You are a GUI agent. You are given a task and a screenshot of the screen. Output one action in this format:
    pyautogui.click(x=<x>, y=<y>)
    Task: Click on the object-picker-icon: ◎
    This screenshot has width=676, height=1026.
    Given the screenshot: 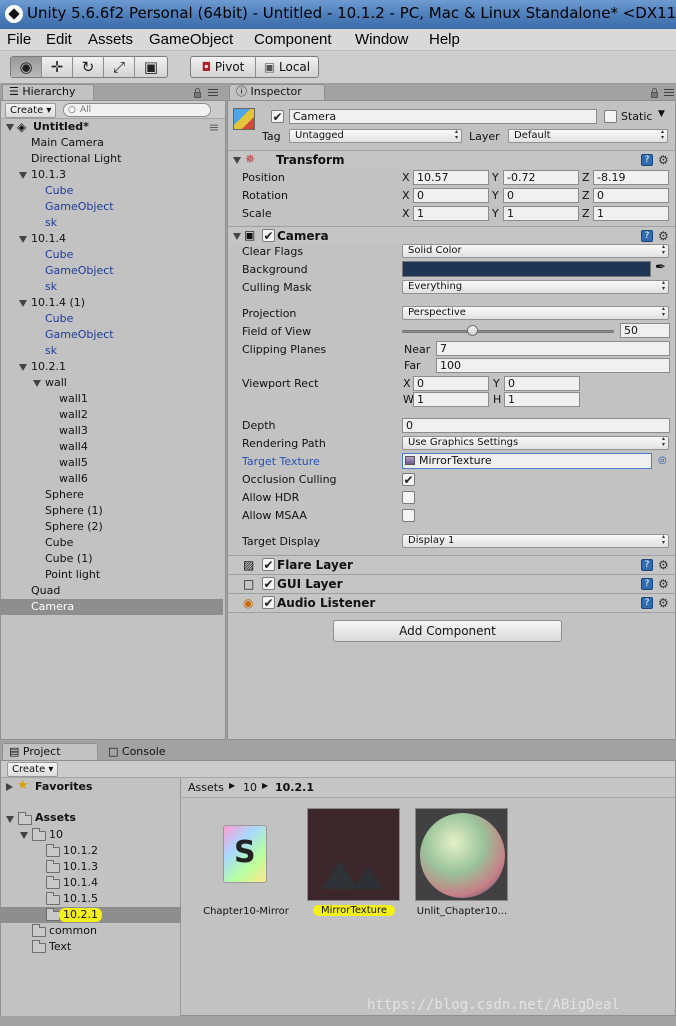 What is the action you would take?
    pyautogui.click(x=662, y=460)
    